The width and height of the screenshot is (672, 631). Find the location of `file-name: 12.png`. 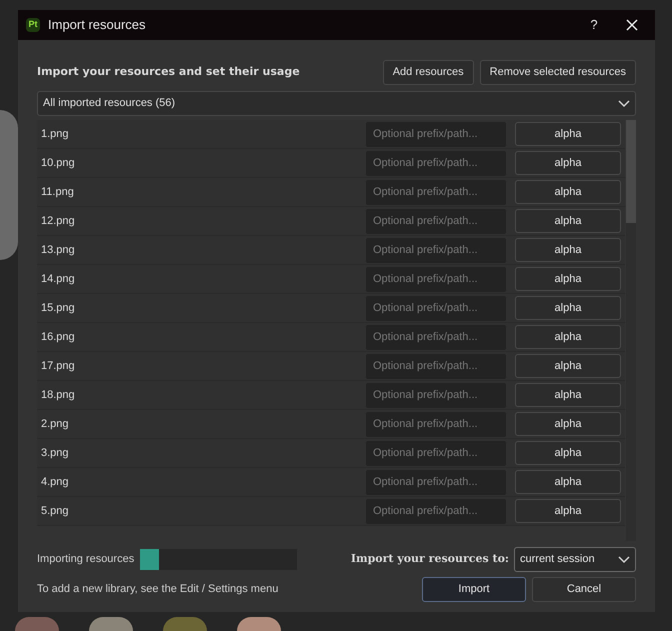

file-name: 12.png is located at coordinates (58, 221).